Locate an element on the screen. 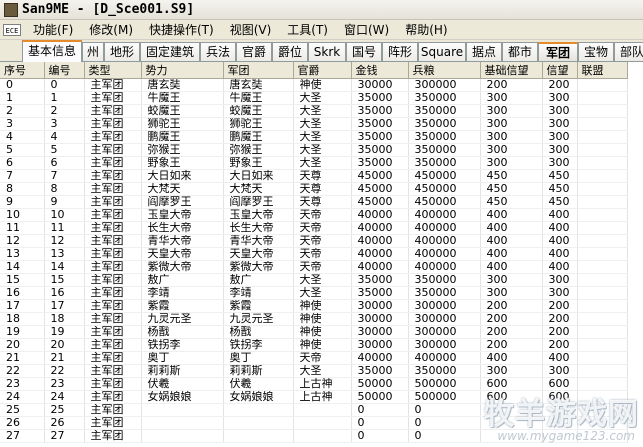 The height and width of the screenshot is (447, 643). column-header-base-prestige: 基础信望 is located at coordinates (511, 70).